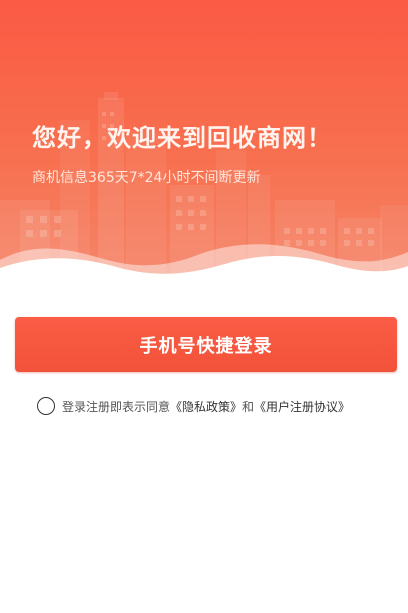  I want to click on agreement-conjunction-text: 和, so click(248, 406).